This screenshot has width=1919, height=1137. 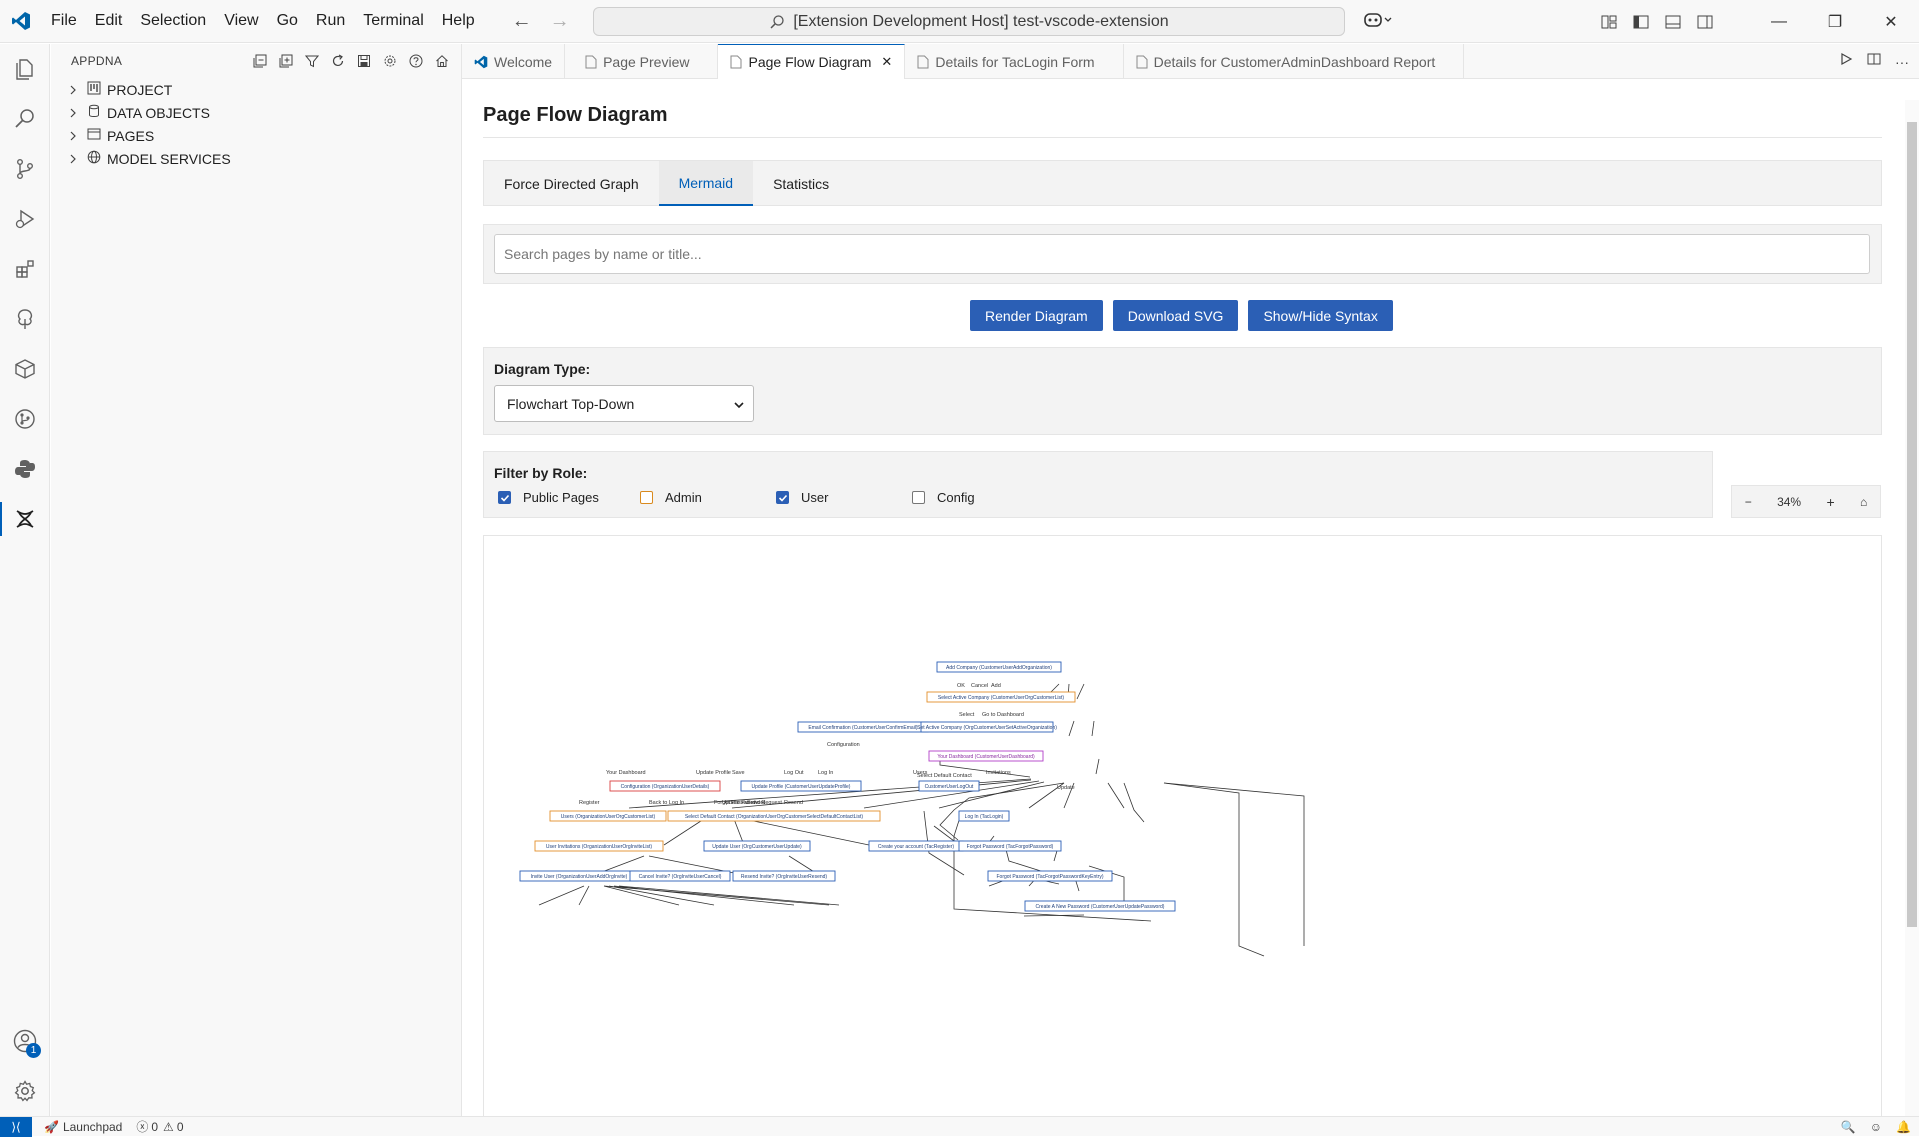 What do you see at coordinates (25, 219) in the screenshot?
I see `run-debug-icon` at bounding box center [25, 219].